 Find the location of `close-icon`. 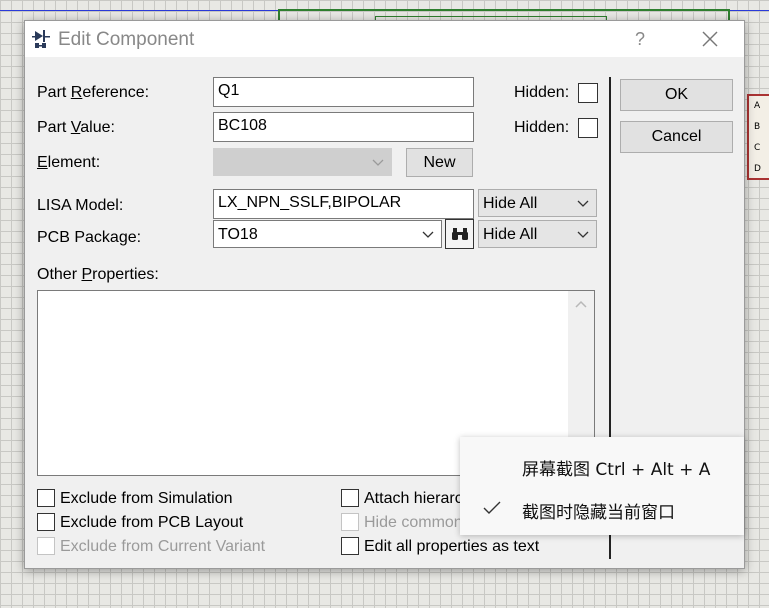

close-icon is located at coordinates (710, 39).